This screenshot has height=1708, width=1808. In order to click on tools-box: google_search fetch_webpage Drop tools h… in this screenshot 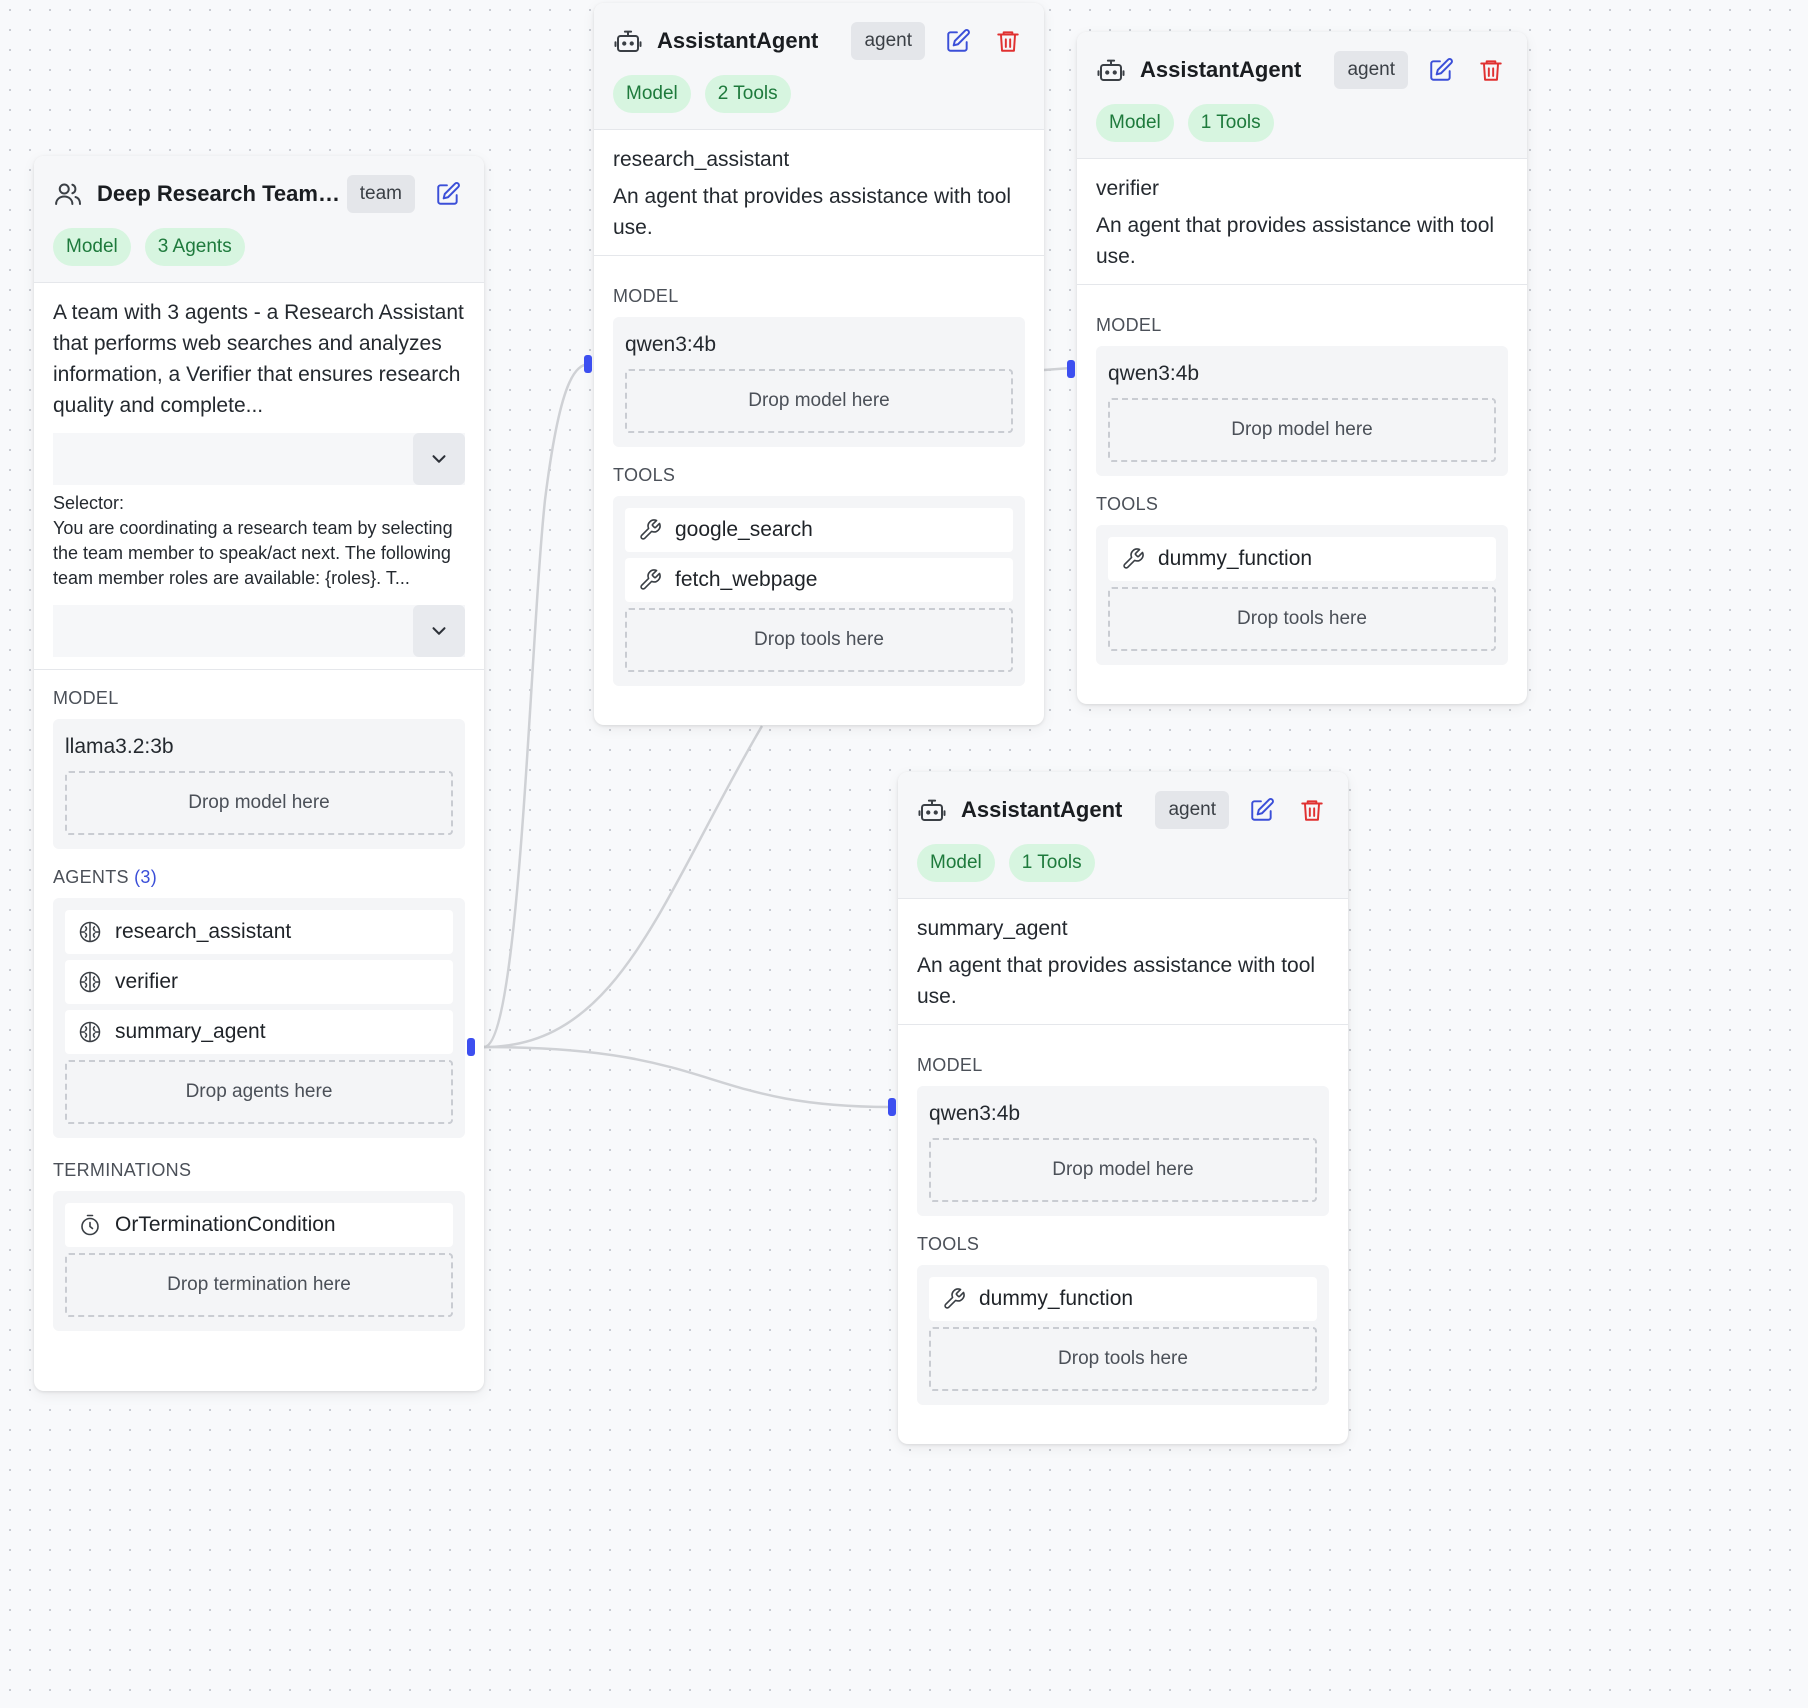, I will do `click(819, 591)`.